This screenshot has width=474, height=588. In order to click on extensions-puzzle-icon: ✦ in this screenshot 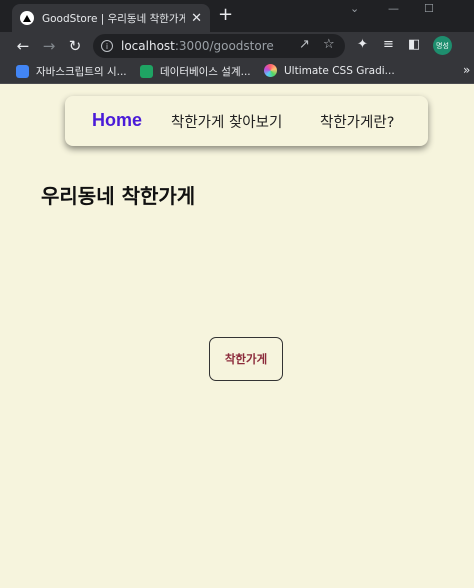, I will do `click(362, 44)`.